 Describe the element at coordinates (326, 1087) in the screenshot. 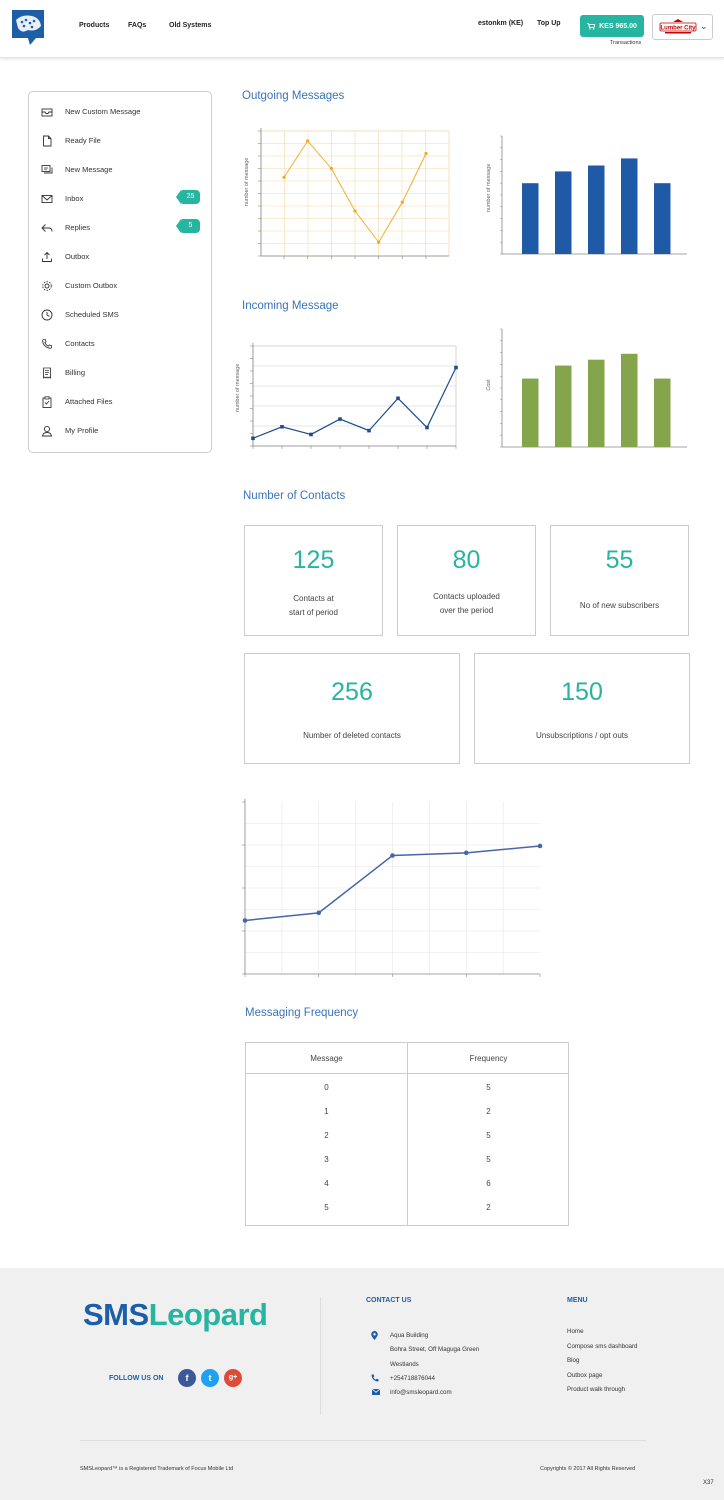

I see `message-cell: 0` at that location.